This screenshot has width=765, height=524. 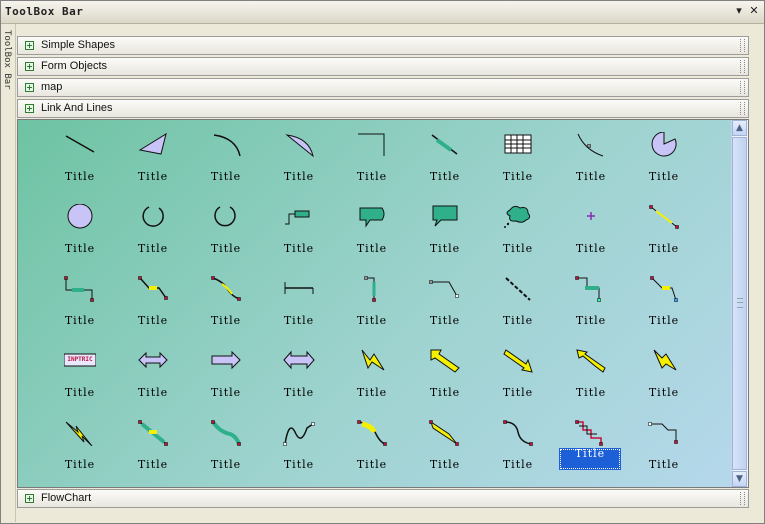 I want to click on title-bar: ToolBox Bar ▾ ✕, so click(x=382, y=12).